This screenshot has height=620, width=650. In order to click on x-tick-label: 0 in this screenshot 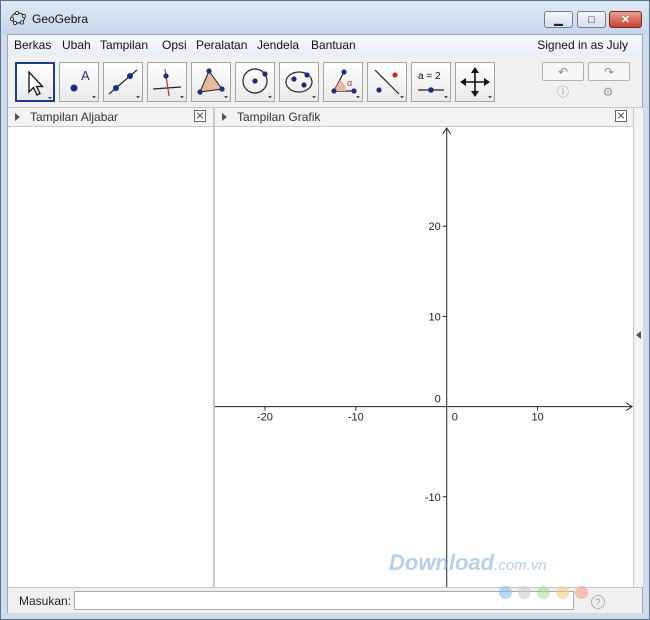, I will do `click(455, 418)`.